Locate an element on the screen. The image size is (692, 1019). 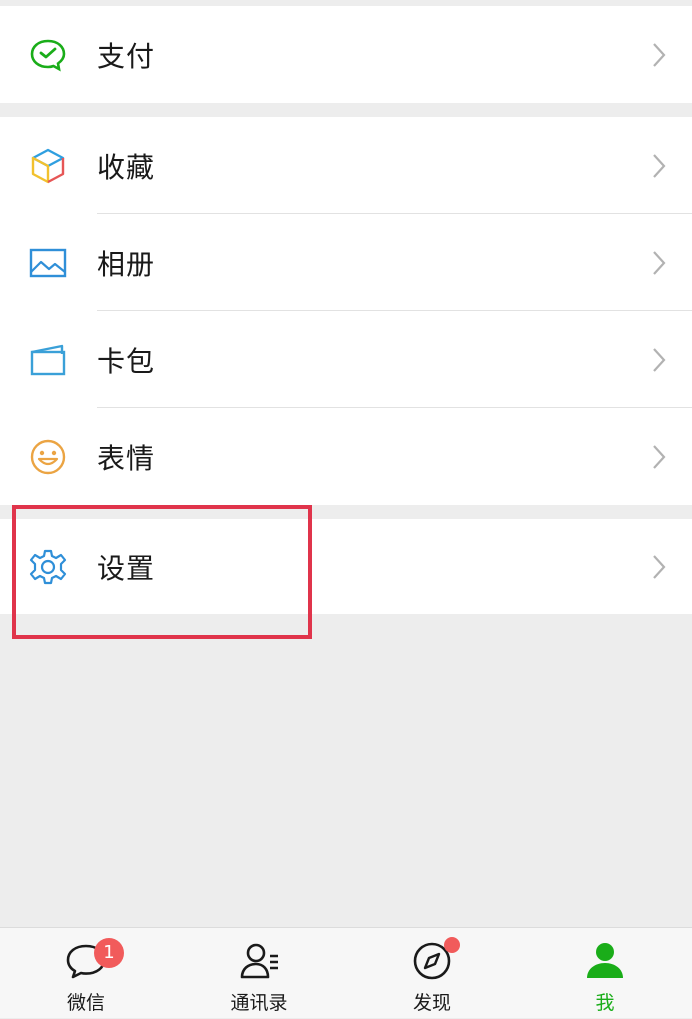
menu-item-album: 相册 is located at coordinates (346, 262).